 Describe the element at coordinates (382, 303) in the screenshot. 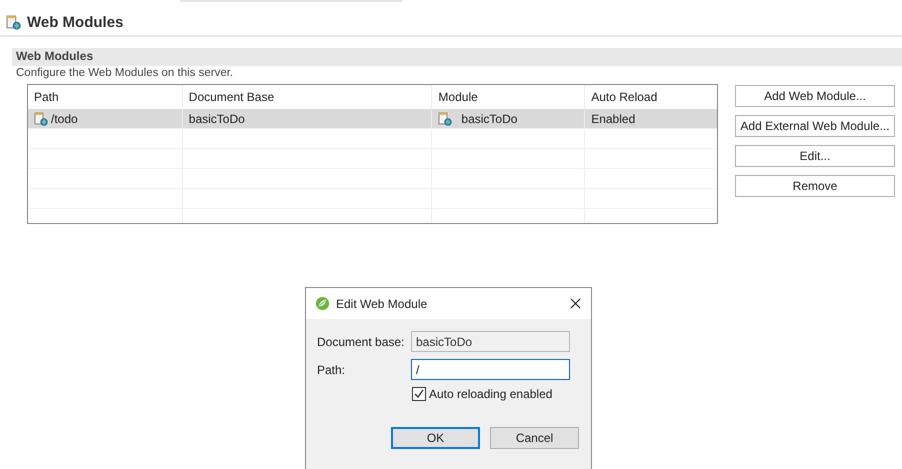

I see `dialog-title: Edit Web Module` at that location.